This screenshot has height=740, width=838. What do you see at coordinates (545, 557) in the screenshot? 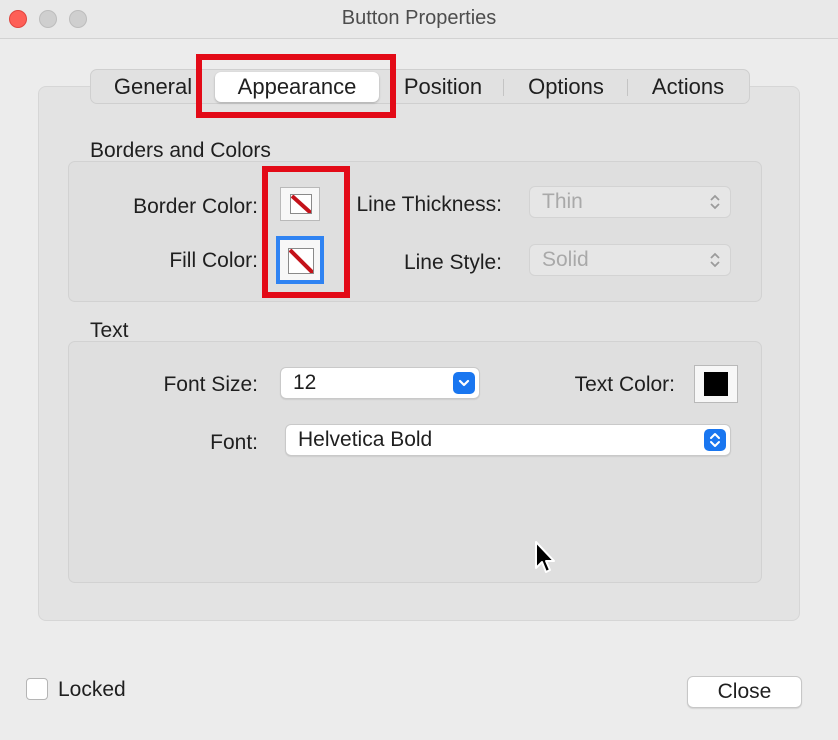
I see `mouse-pointer-icon` at bounding box center [545, 557].